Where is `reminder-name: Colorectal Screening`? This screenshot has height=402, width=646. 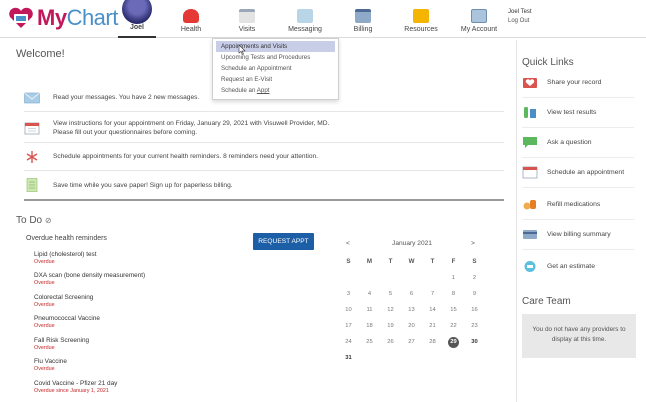
reminder-name: Colorectal Screening is located at coordinates (64, 297).